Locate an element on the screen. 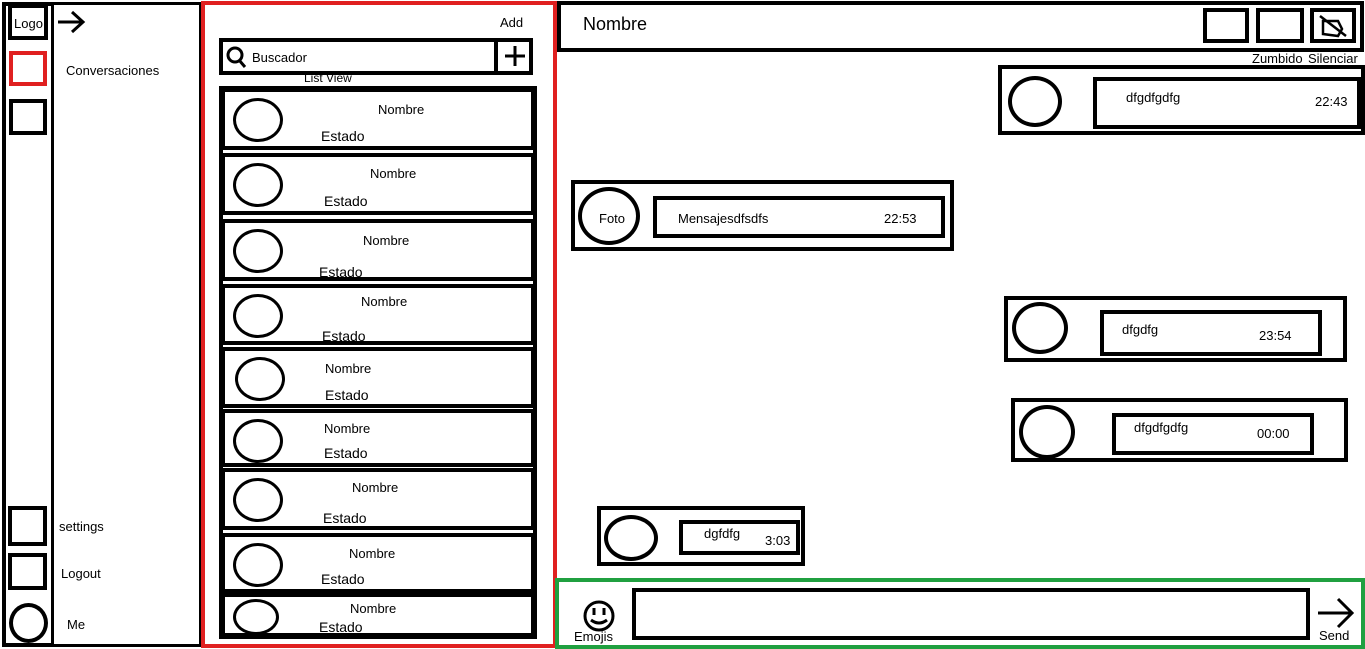 This screenshot has width=1365, height=649. me-avatar is located at coordinates (28, 623).